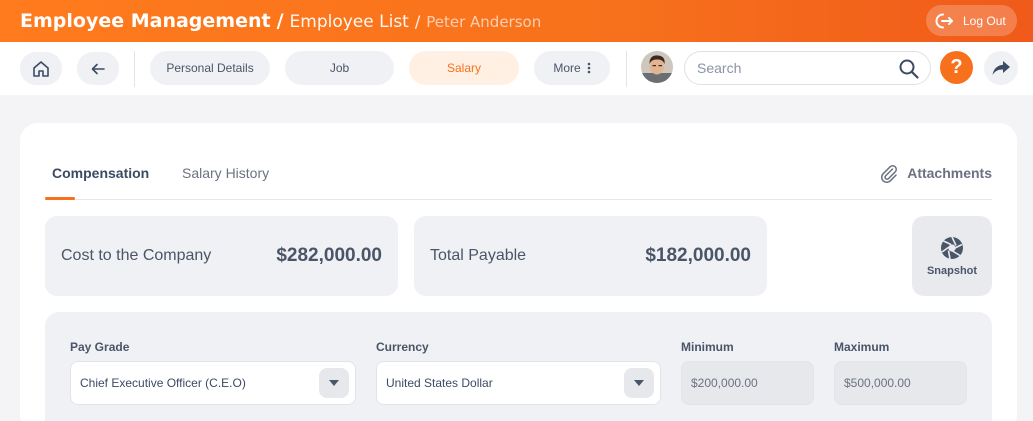  I want to click on tab-job: Job, so click(339, 68).